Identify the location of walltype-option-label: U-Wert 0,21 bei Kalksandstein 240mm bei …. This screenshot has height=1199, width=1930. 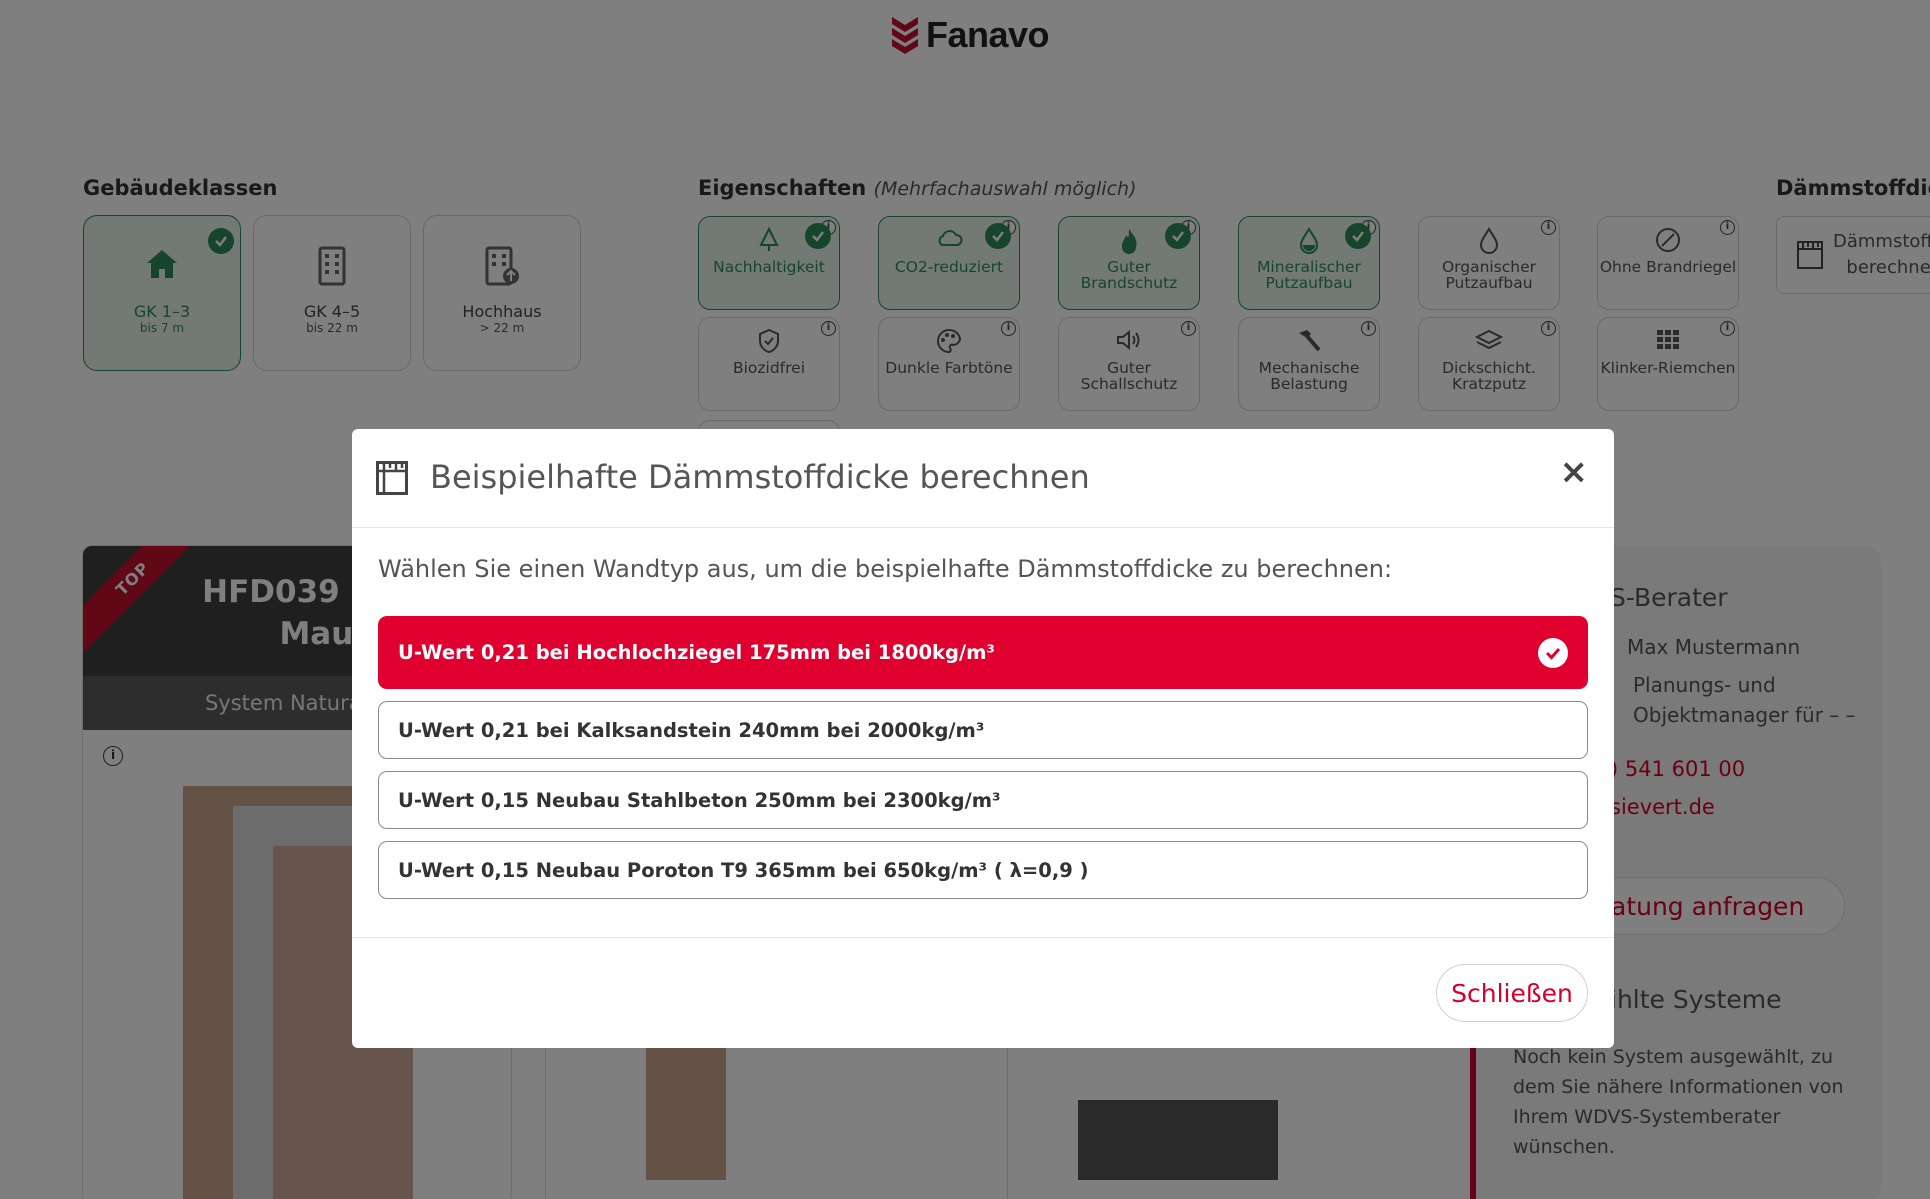
(691, 730).